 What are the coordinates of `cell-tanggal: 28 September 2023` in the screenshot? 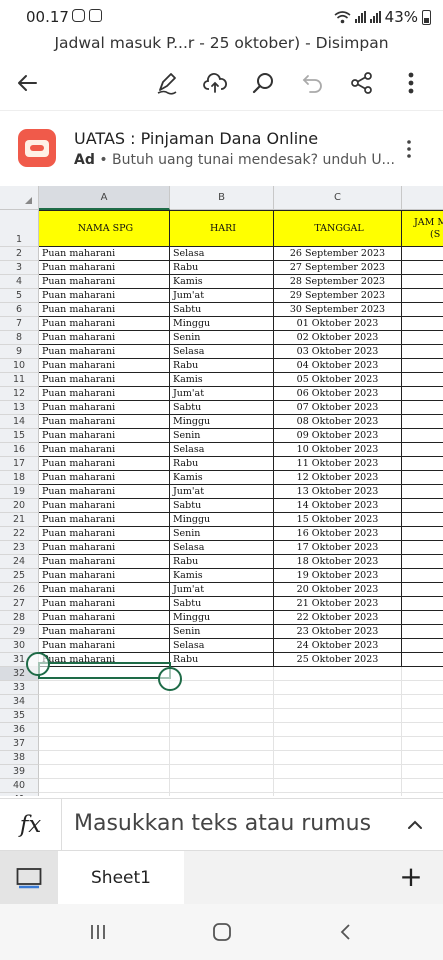 It's located at (338, 282).